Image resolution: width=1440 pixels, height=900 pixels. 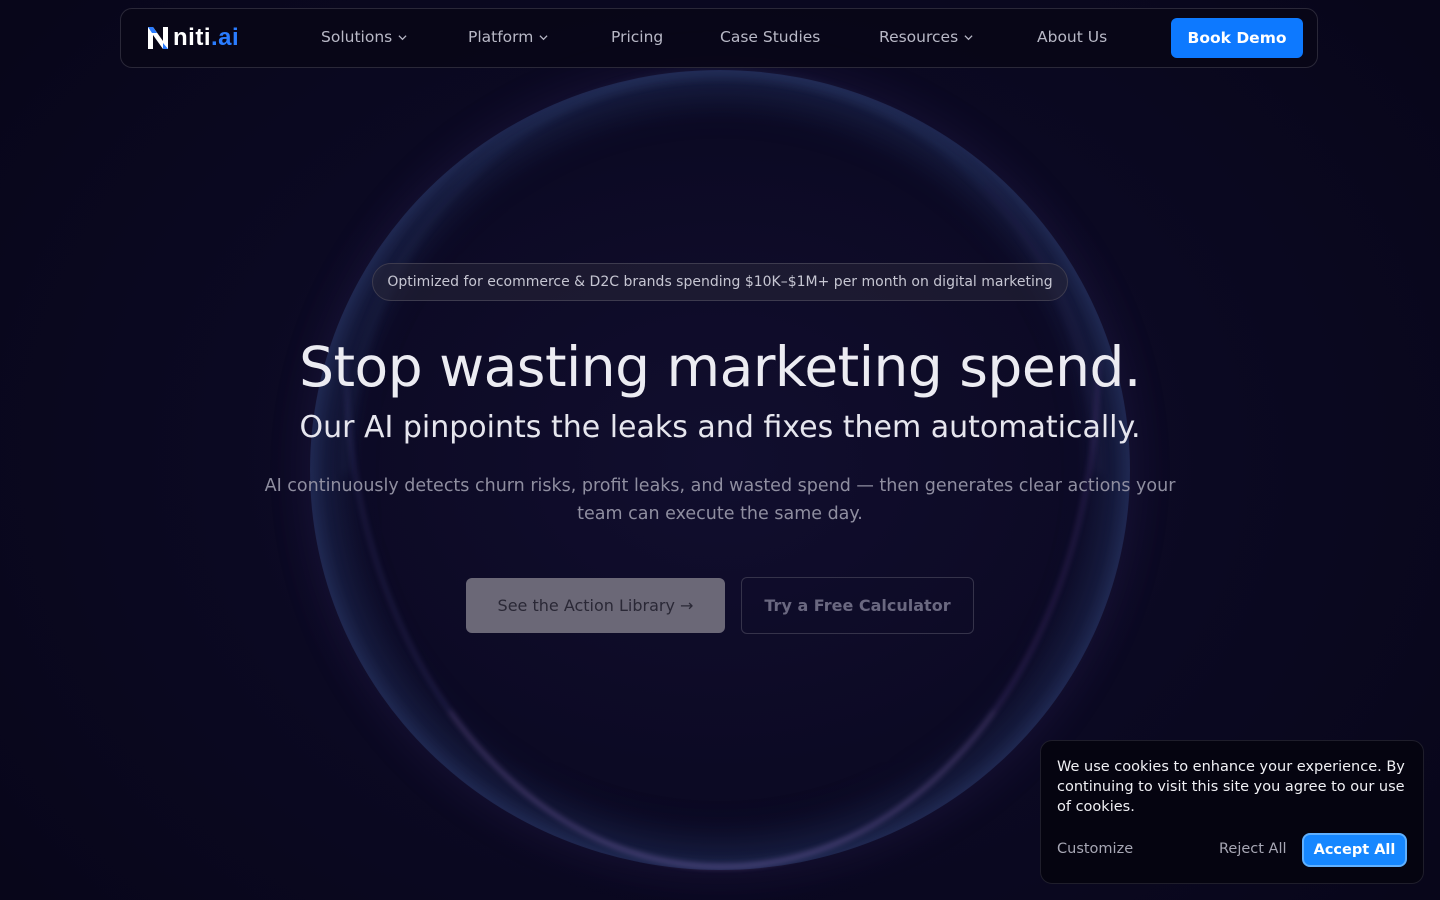 What do you see at coordinates (501, 37) in the screenshot?
I see `nav-item-label: Platform` at bounding box center [501, 37].